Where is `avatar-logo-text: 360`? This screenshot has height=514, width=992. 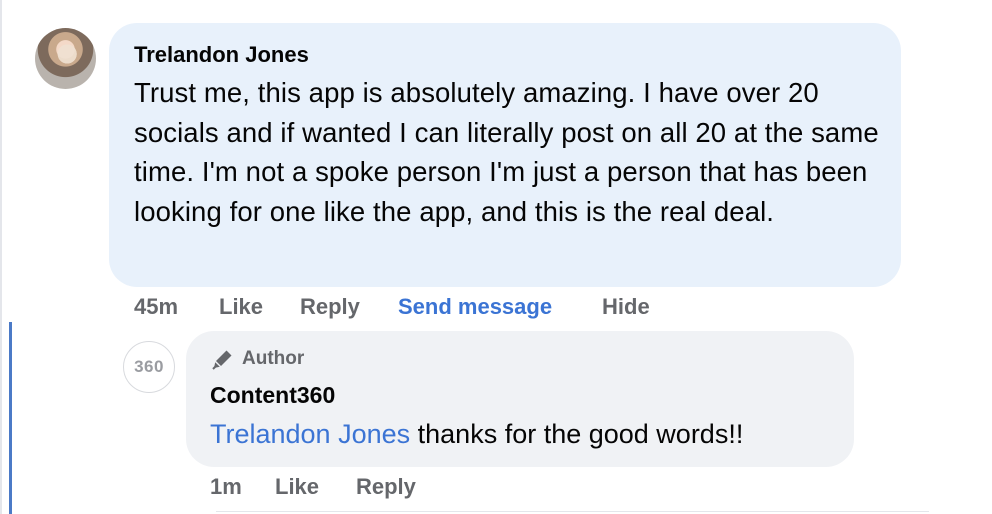
avatar-logo-text: 360 is located at coordinates (149, 366).